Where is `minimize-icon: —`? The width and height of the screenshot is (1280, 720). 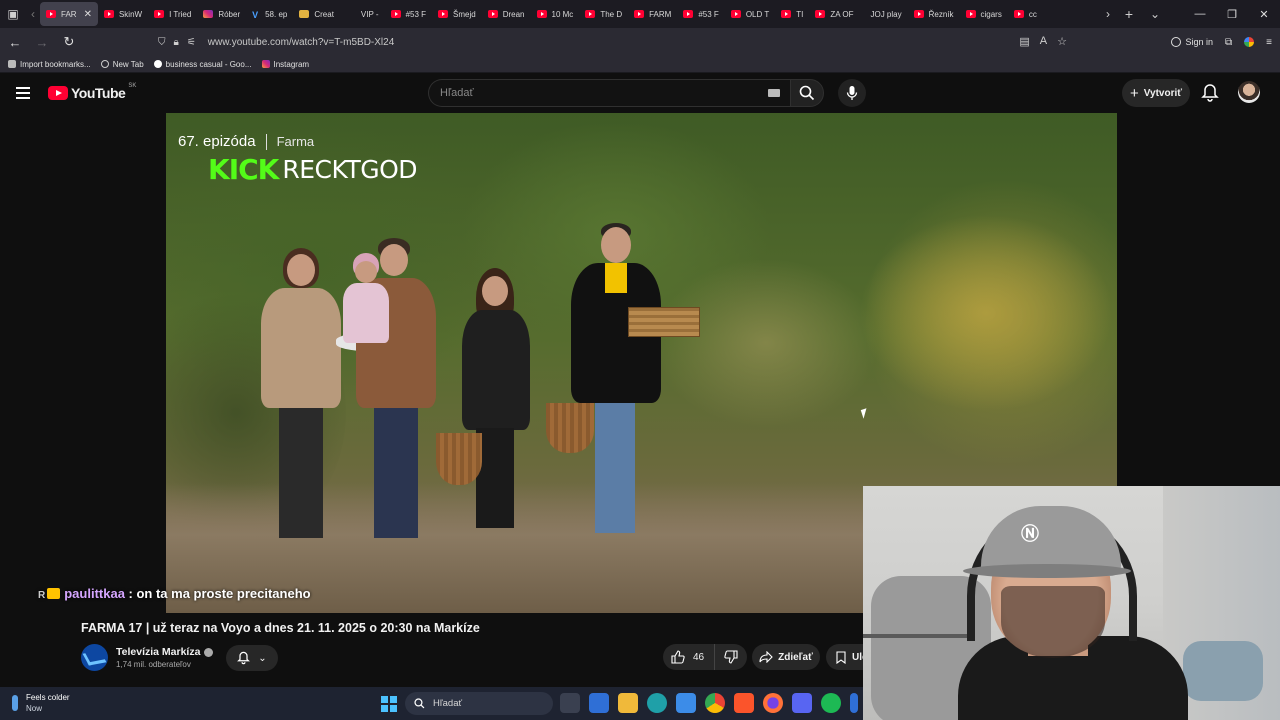 minimize-icon: — is located at coordinates (1200, 14).